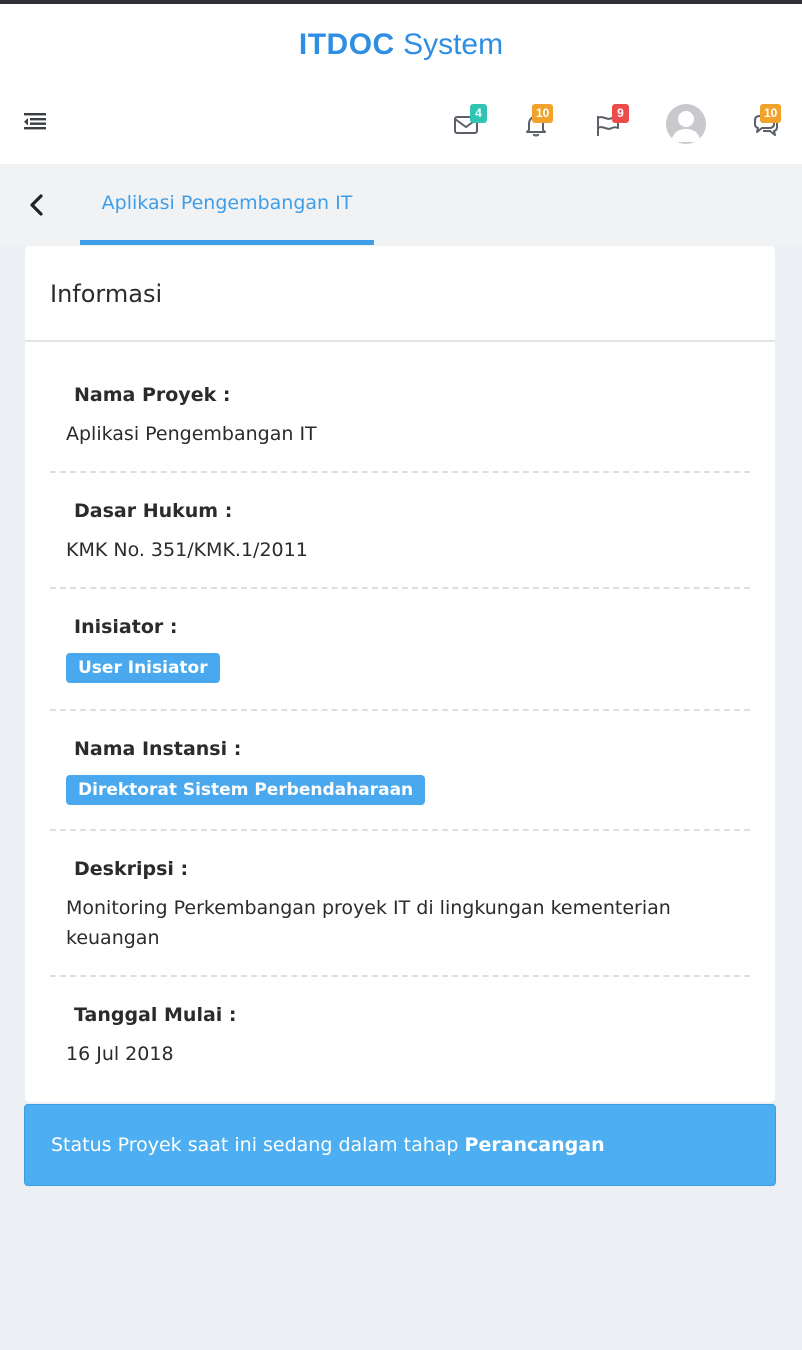 The image size is (802, 1350). Describe the element at coordinates (126, 627) in the screenshot. I see `field-label-inisiator: Inisiator :` at that location.